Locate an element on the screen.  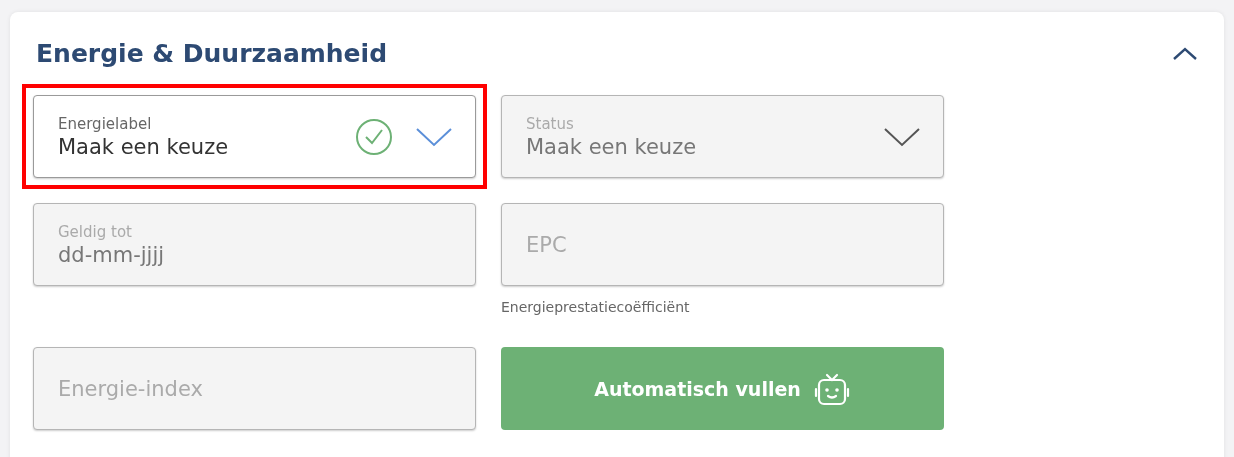
select-field: Energielabel Maak een keuze is located at coordinates (254, 136).